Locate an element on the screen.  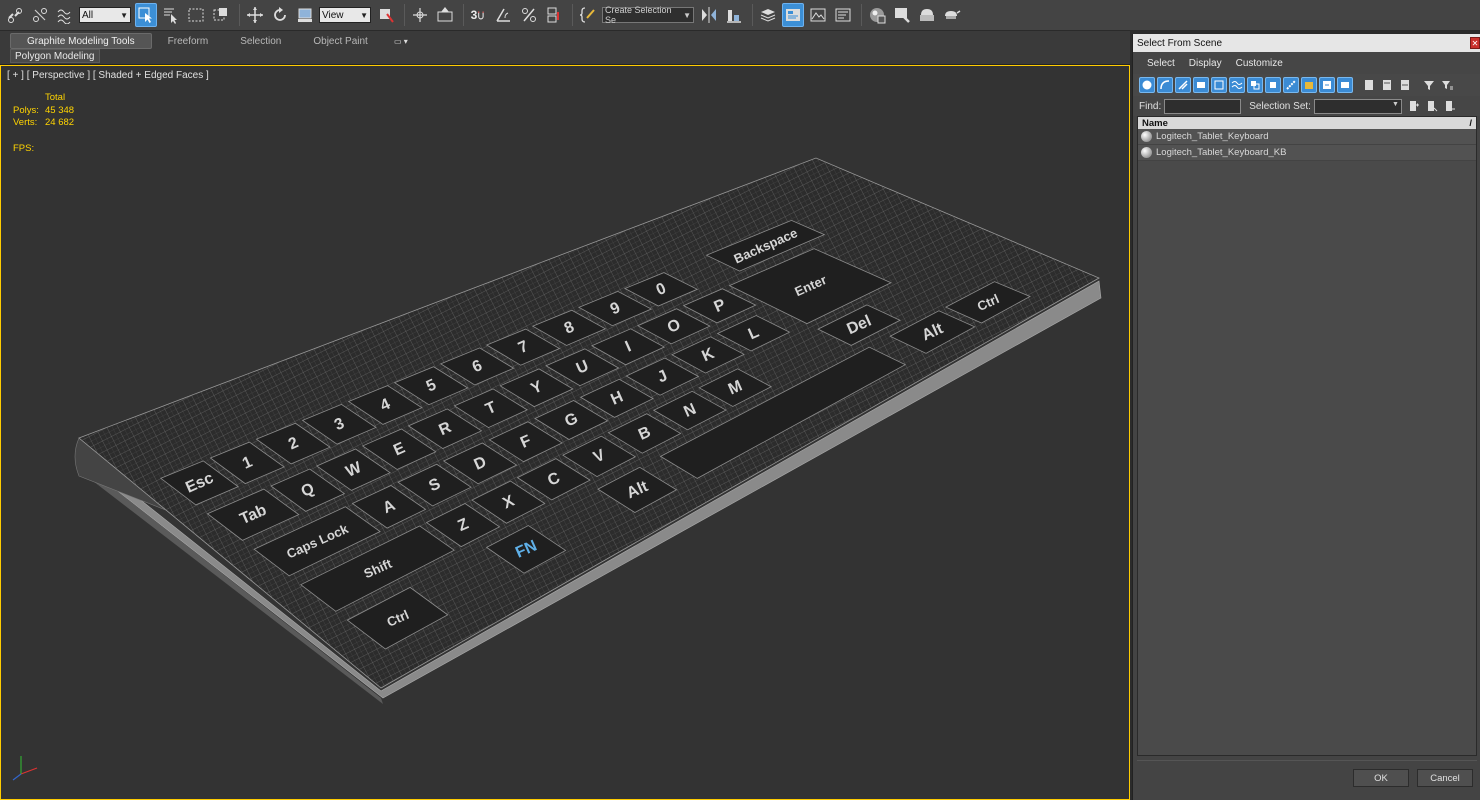
scene-statistics: Total Polys: 45 348 Verts: 24 682 FPS: is located at coordinates (43, 123).